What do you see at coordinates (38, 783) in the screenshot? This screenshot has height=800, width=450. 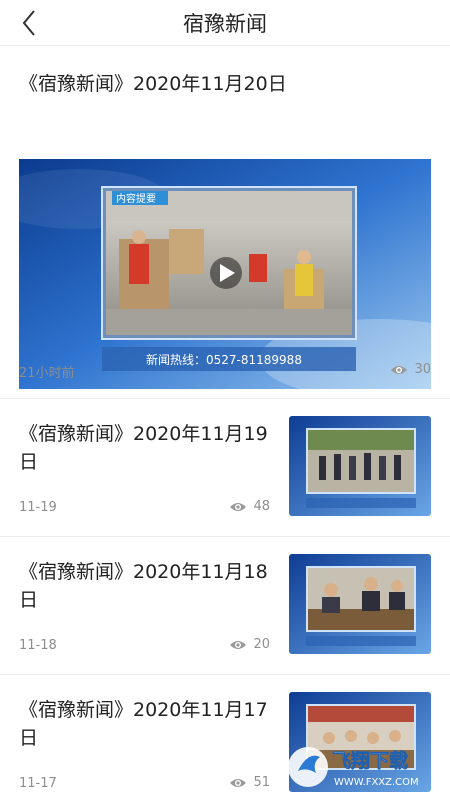 I see `item-date: 11-17` at bounding box center [38, 783].